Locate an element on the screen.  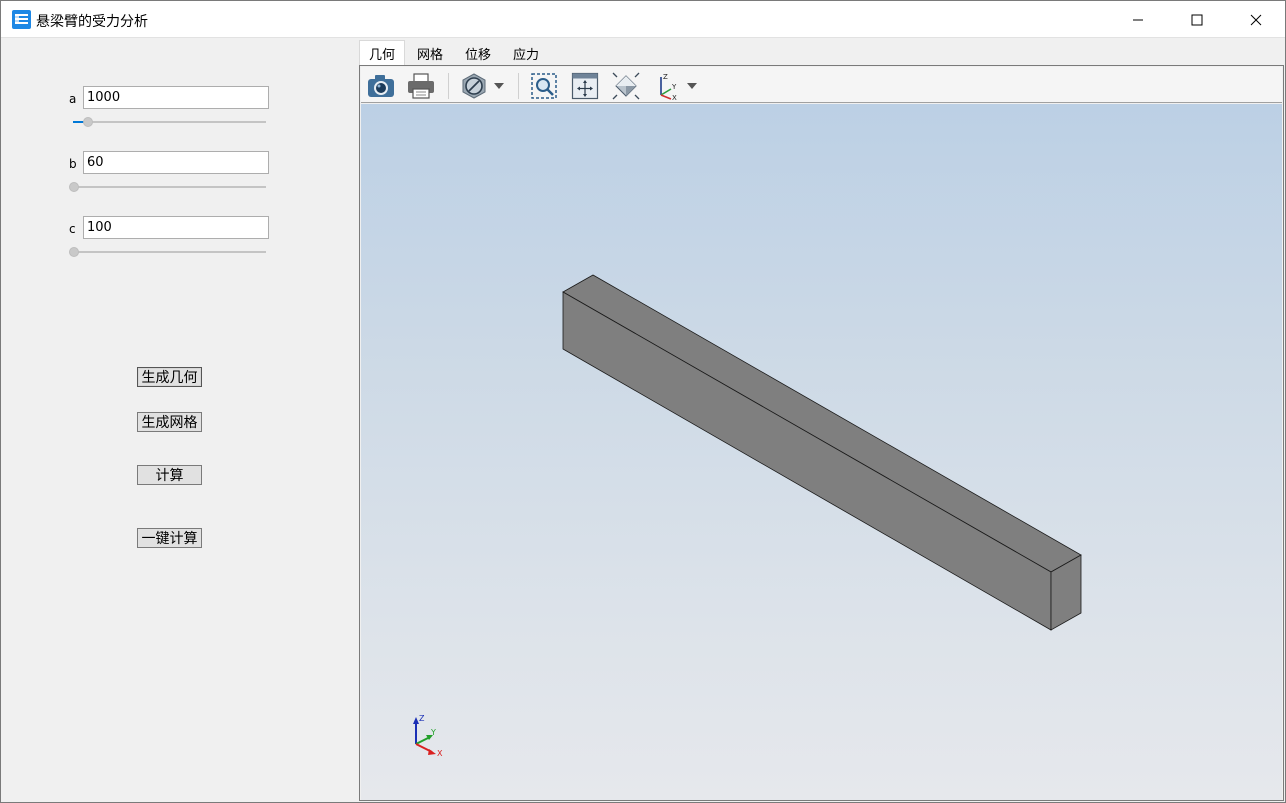
view-toolbar: Z Y X is located at coordinates (821, 85).